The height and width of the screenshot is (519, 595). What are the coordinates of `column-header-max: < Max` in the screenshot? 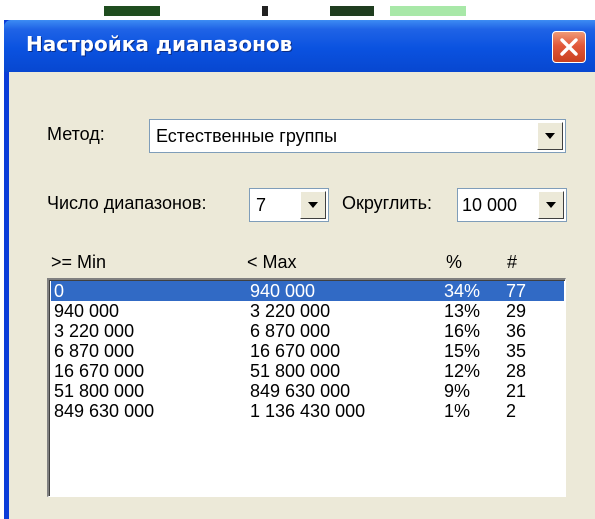 It's located at (272, 262).